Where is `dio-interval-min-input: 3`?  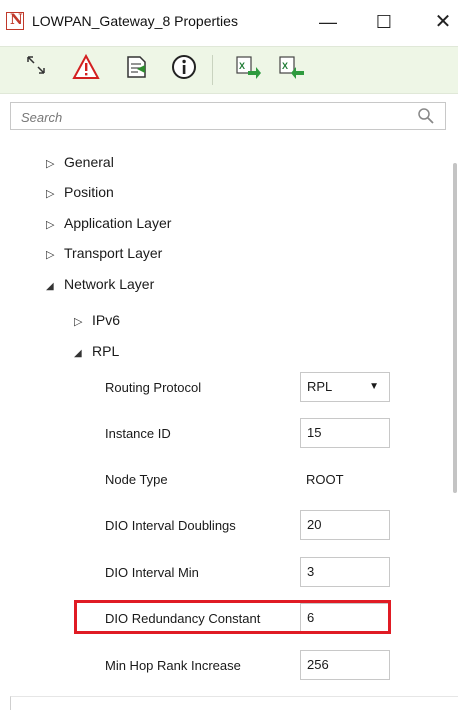 dio-interval-min-input: 3 is located at coordinates (345, 572).